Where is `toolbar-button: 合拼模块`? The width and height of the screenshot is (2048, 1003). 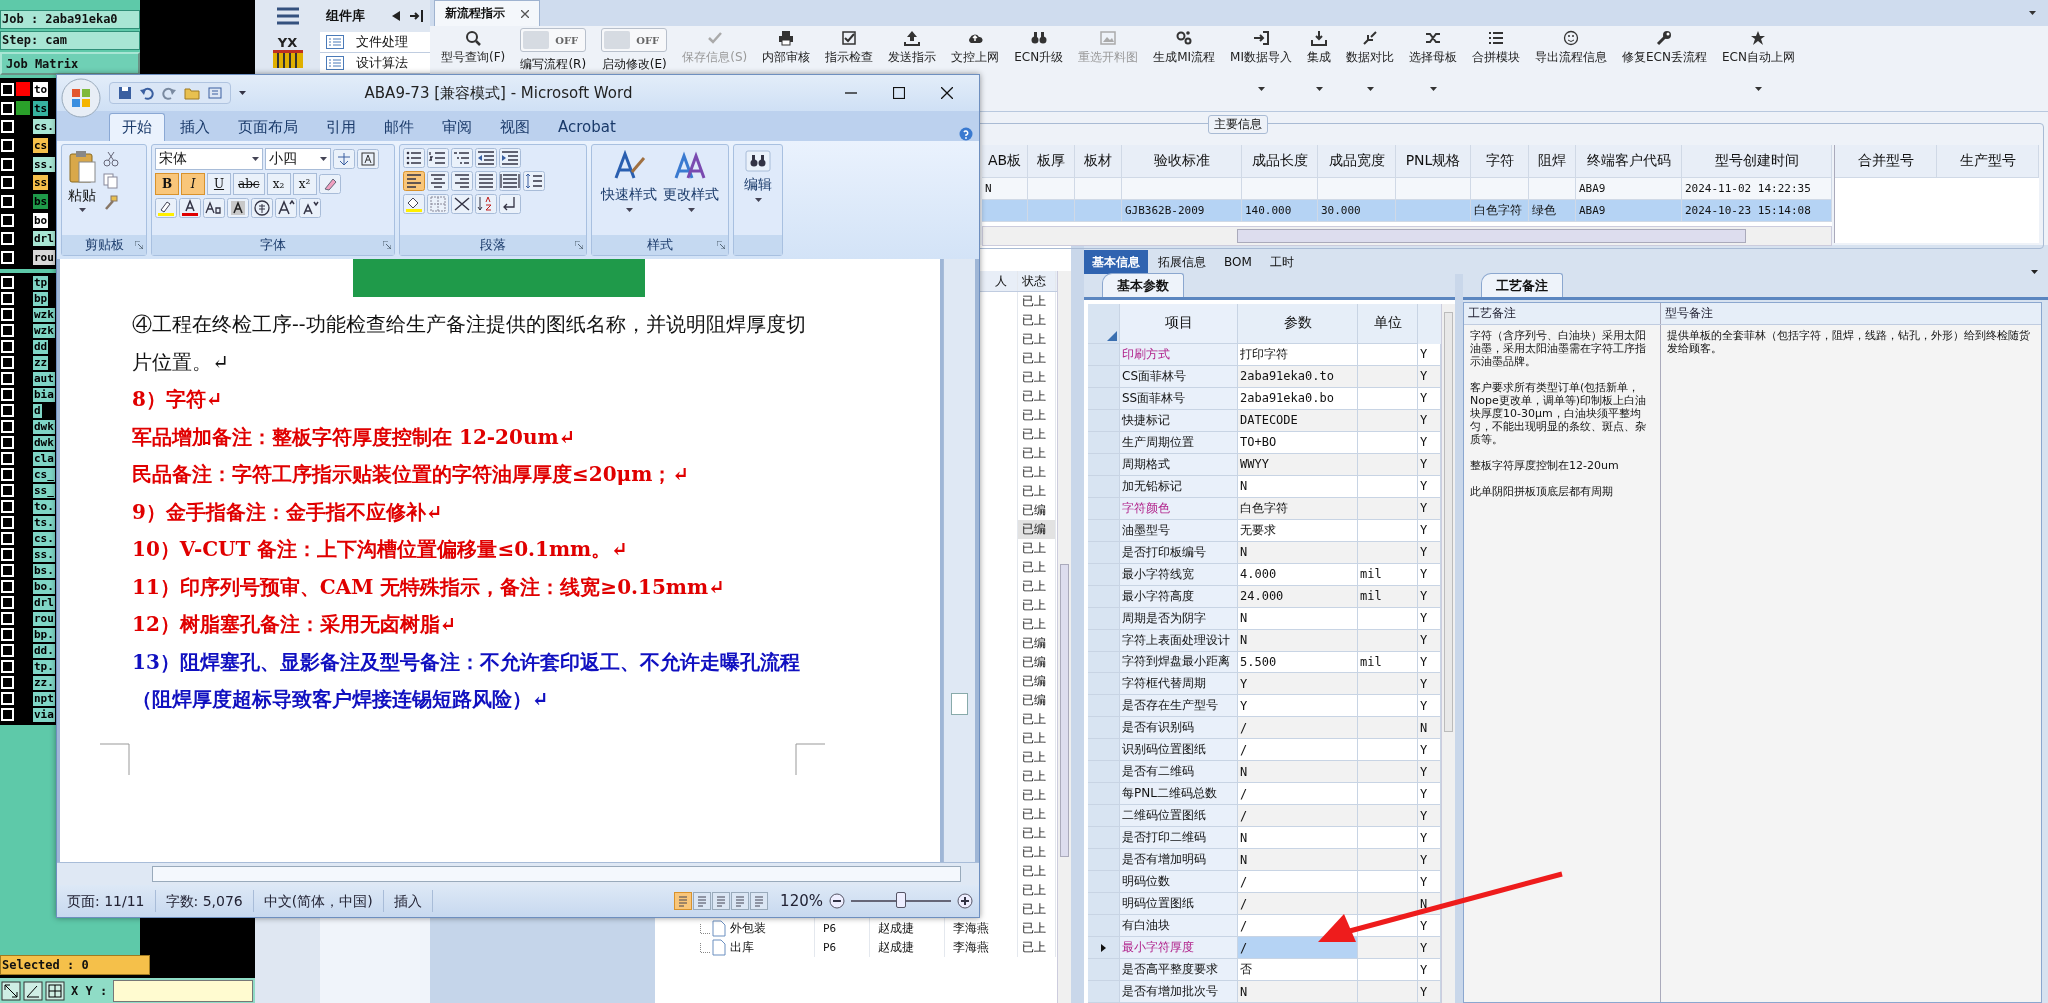
toolbar-button: 合拼模块 is located at coordinates (1496, 48).